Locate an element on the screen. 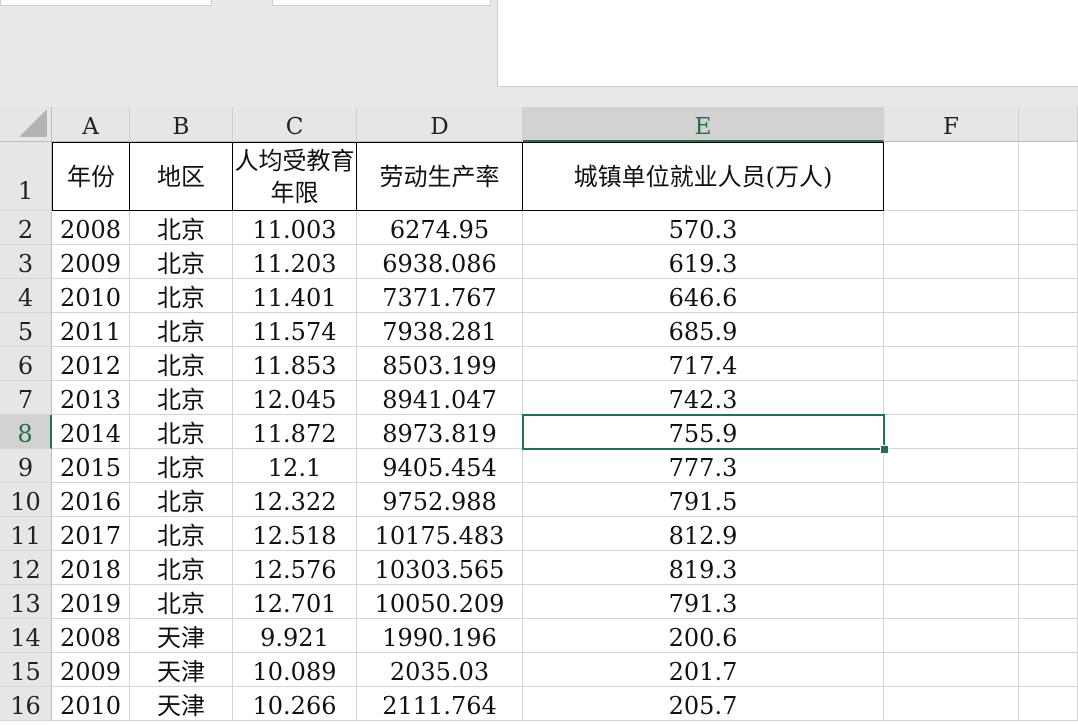  header-cell-c: 人均受教育年限 is located at coordinates (295, 176).